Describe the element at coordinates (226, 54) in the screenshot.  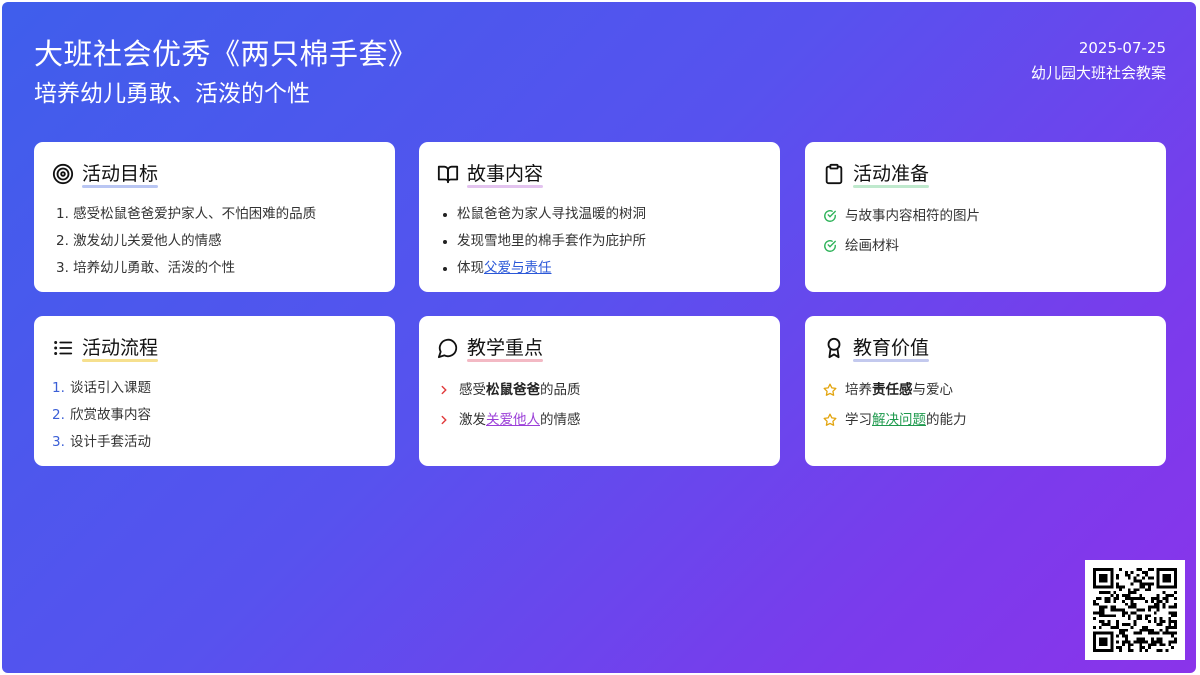
I see `page-title: 大班社会优秀《两只棉手套》` at that location.